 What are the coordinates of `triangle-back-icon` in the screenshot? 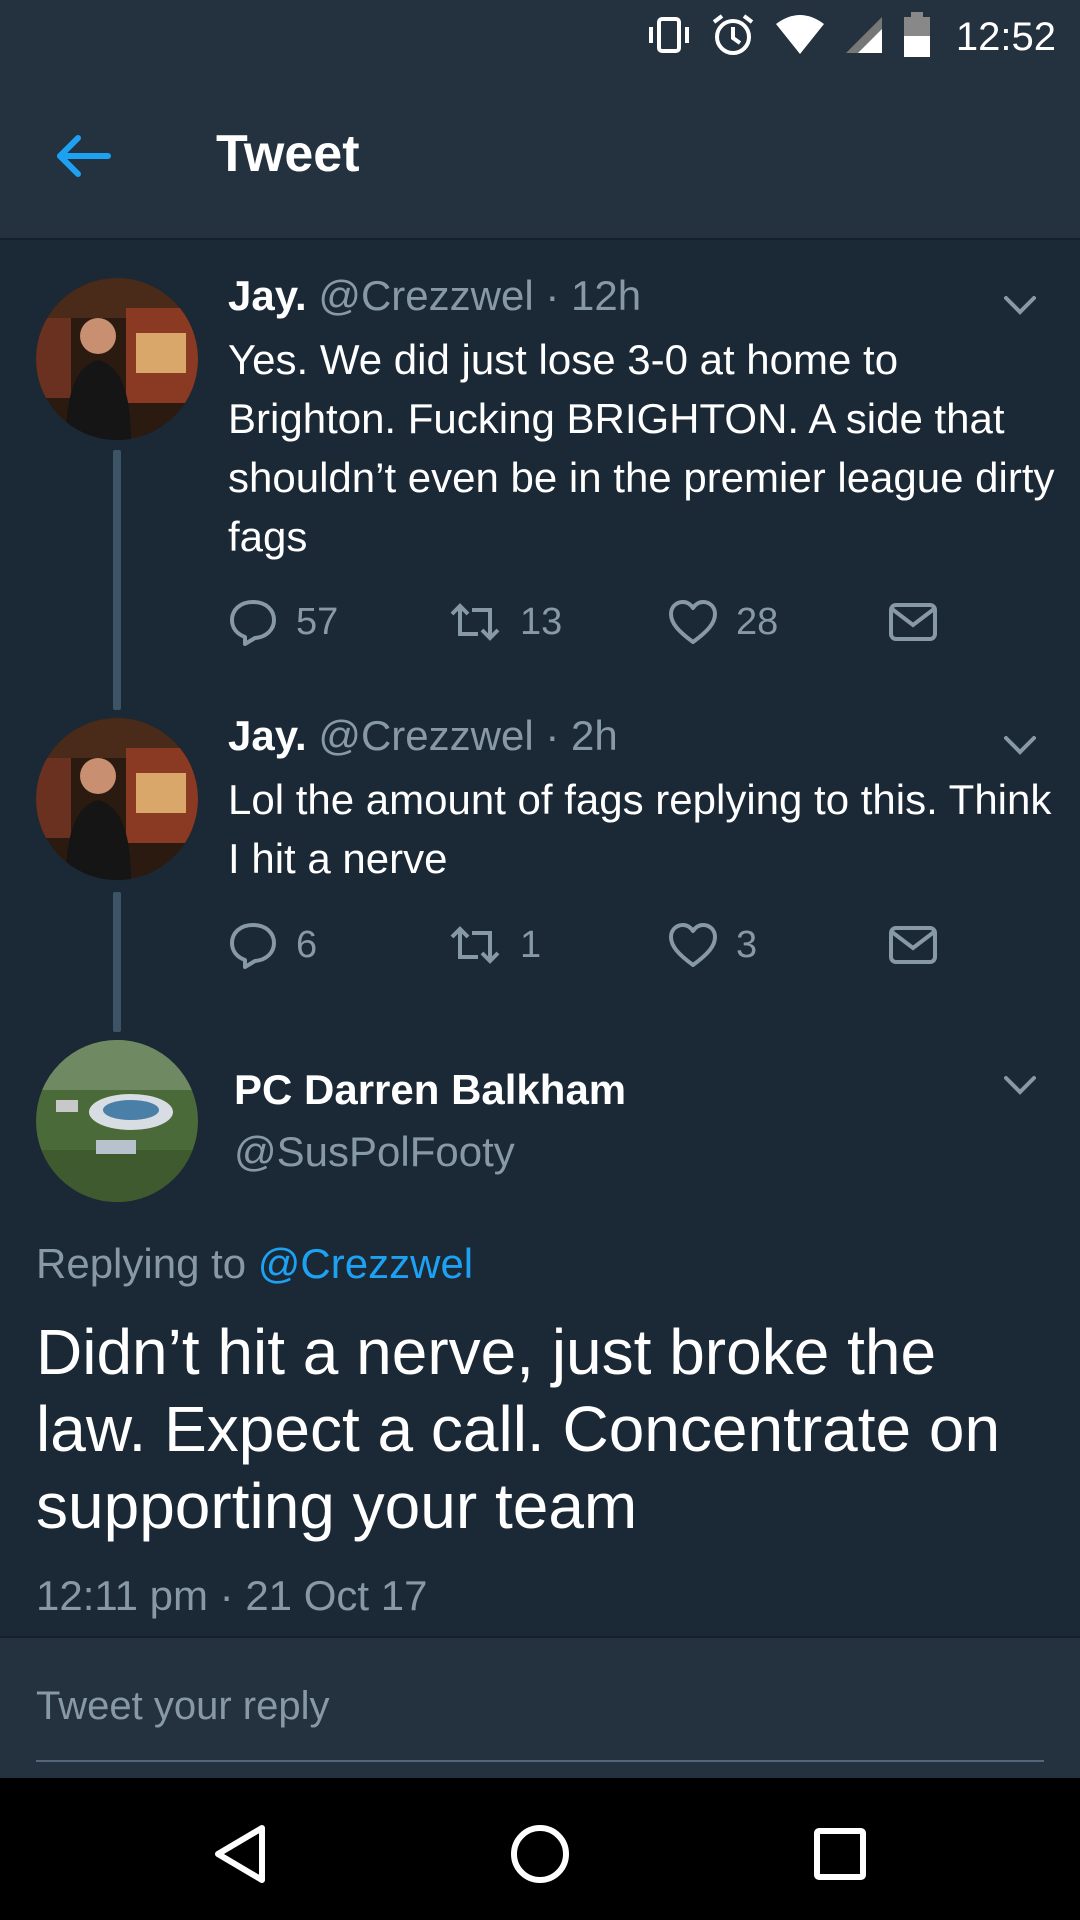 It's located at (240, 1854).